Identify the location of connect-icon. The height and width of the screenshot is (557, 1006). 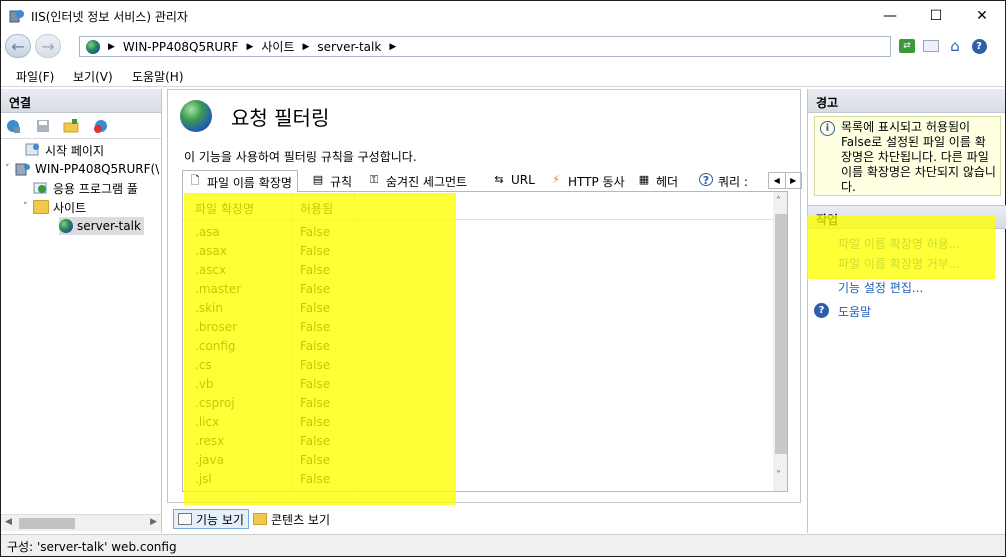
(13, 126).